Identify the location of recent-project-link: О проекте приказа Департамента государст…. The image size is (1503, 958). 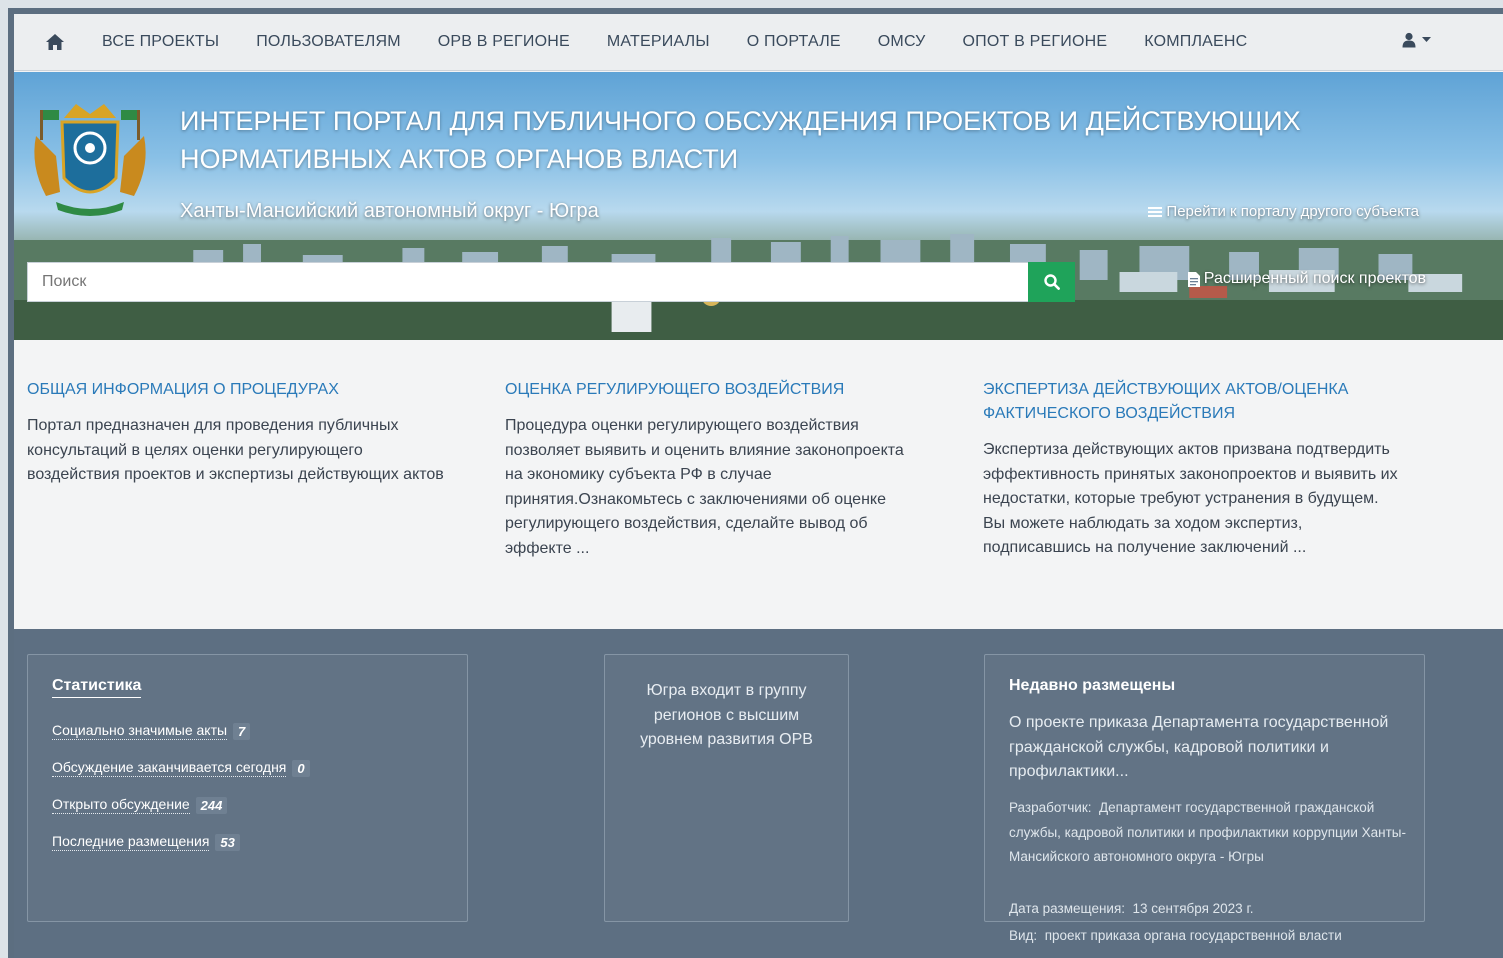
(1209, 748).